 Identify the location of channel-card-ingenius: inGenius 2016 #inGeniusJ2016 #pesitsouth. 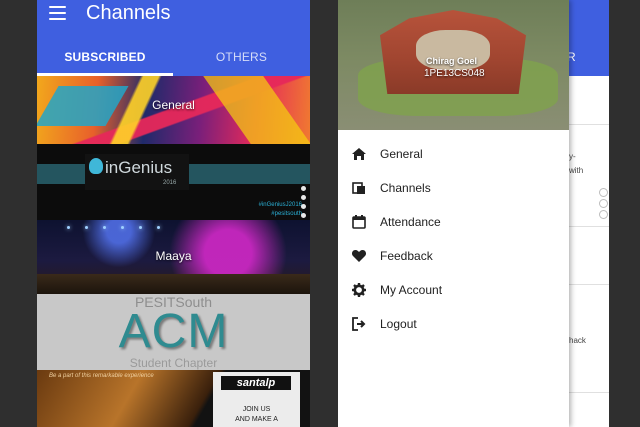
(173, 182).